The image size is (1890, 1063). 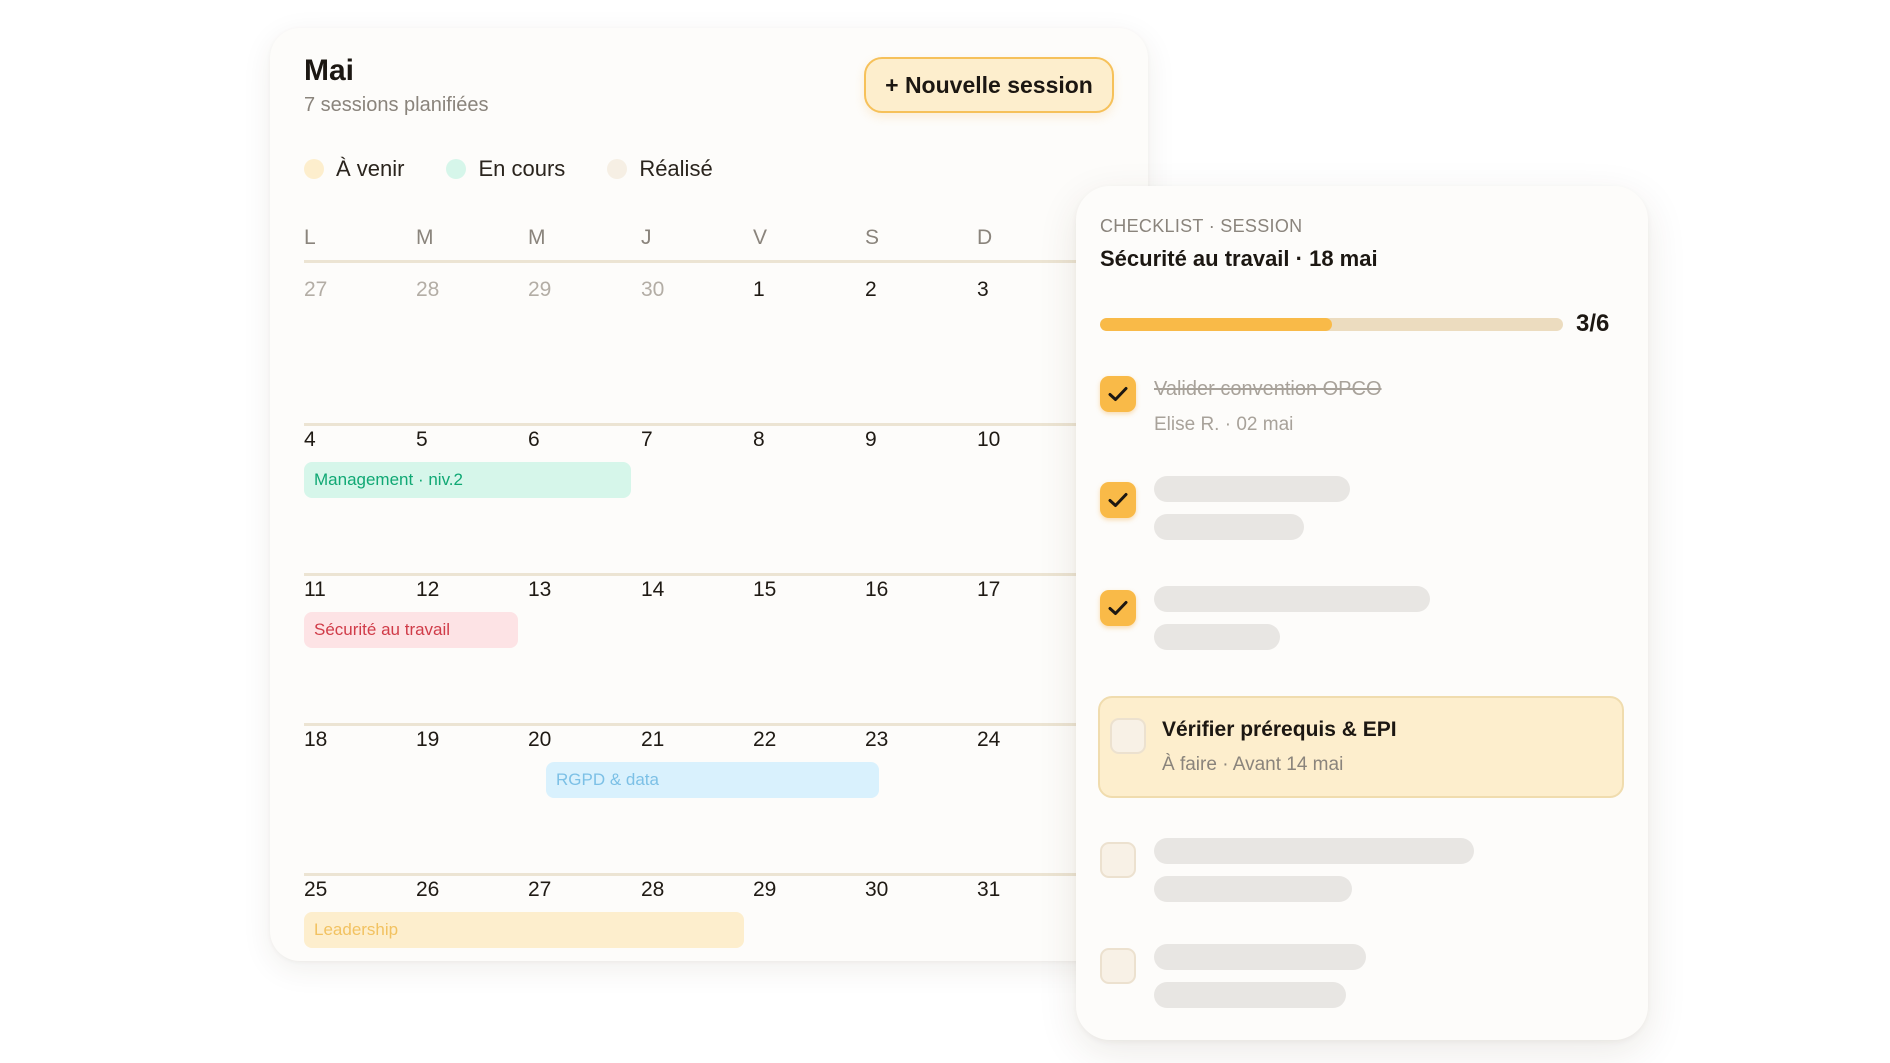 What do you see at coordinates (647, 440) in the screenshot?
I see `calendar-day: 7` at bounding box center [647, 440].